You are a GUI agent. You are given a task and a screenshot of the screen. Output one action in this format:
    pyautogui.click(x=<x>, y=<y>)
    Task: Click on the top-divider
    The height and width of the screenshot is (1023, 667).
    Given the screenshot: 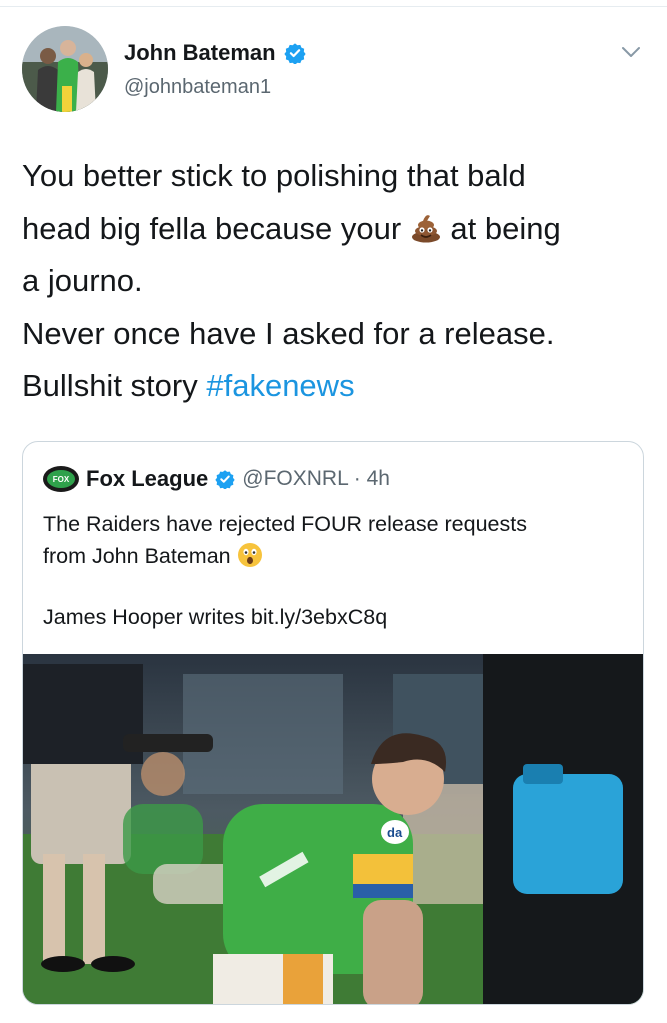 What is the action you would take?
    pyautogui.click(x=333, y=6)
    